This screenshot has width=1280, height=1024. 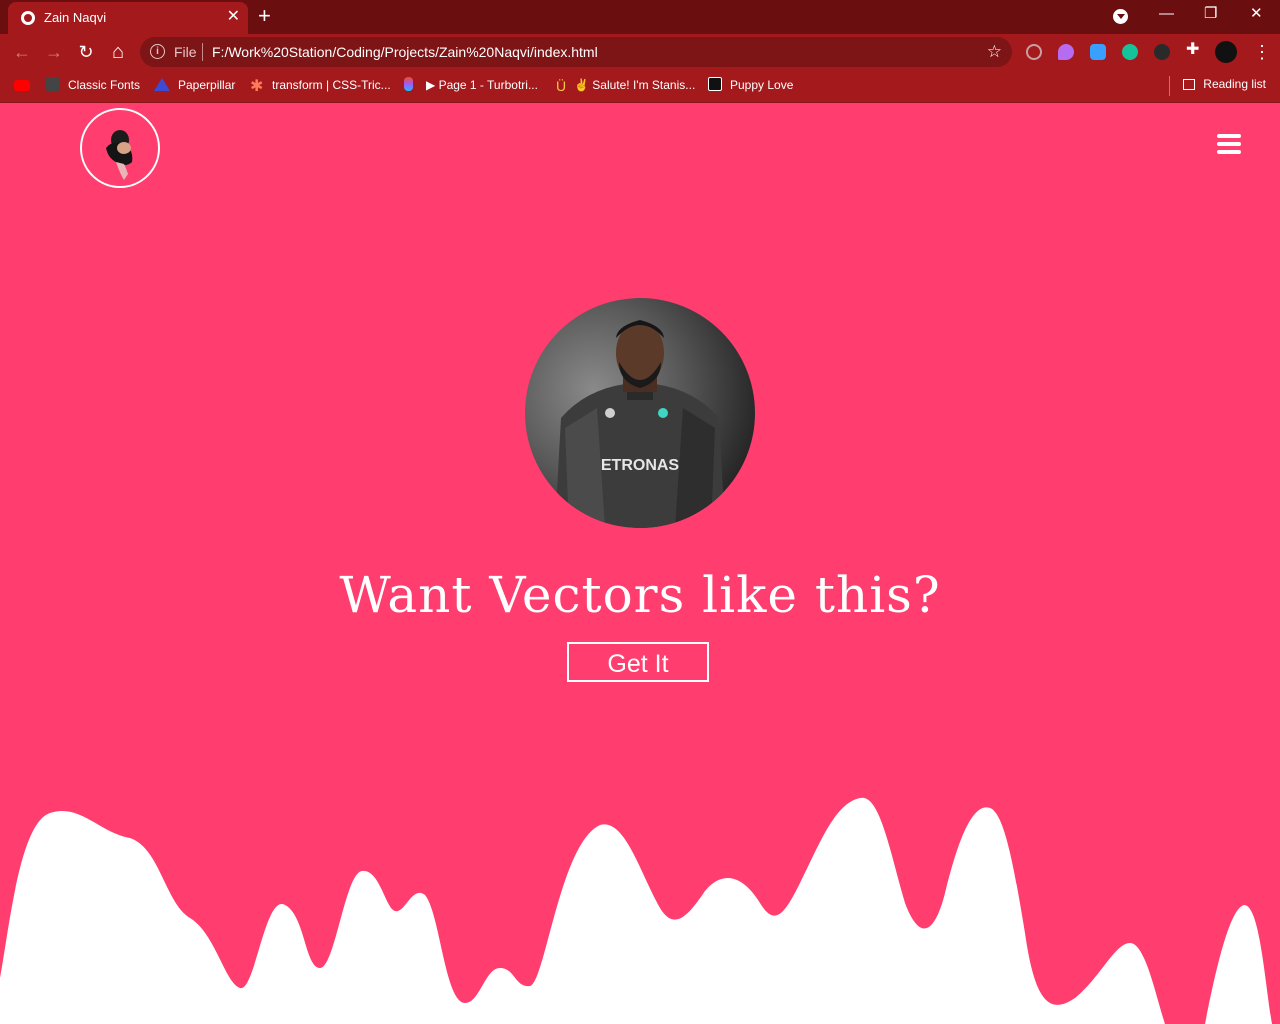 I want to click on window-close-button: ✕, so click(x=1256, y=14).